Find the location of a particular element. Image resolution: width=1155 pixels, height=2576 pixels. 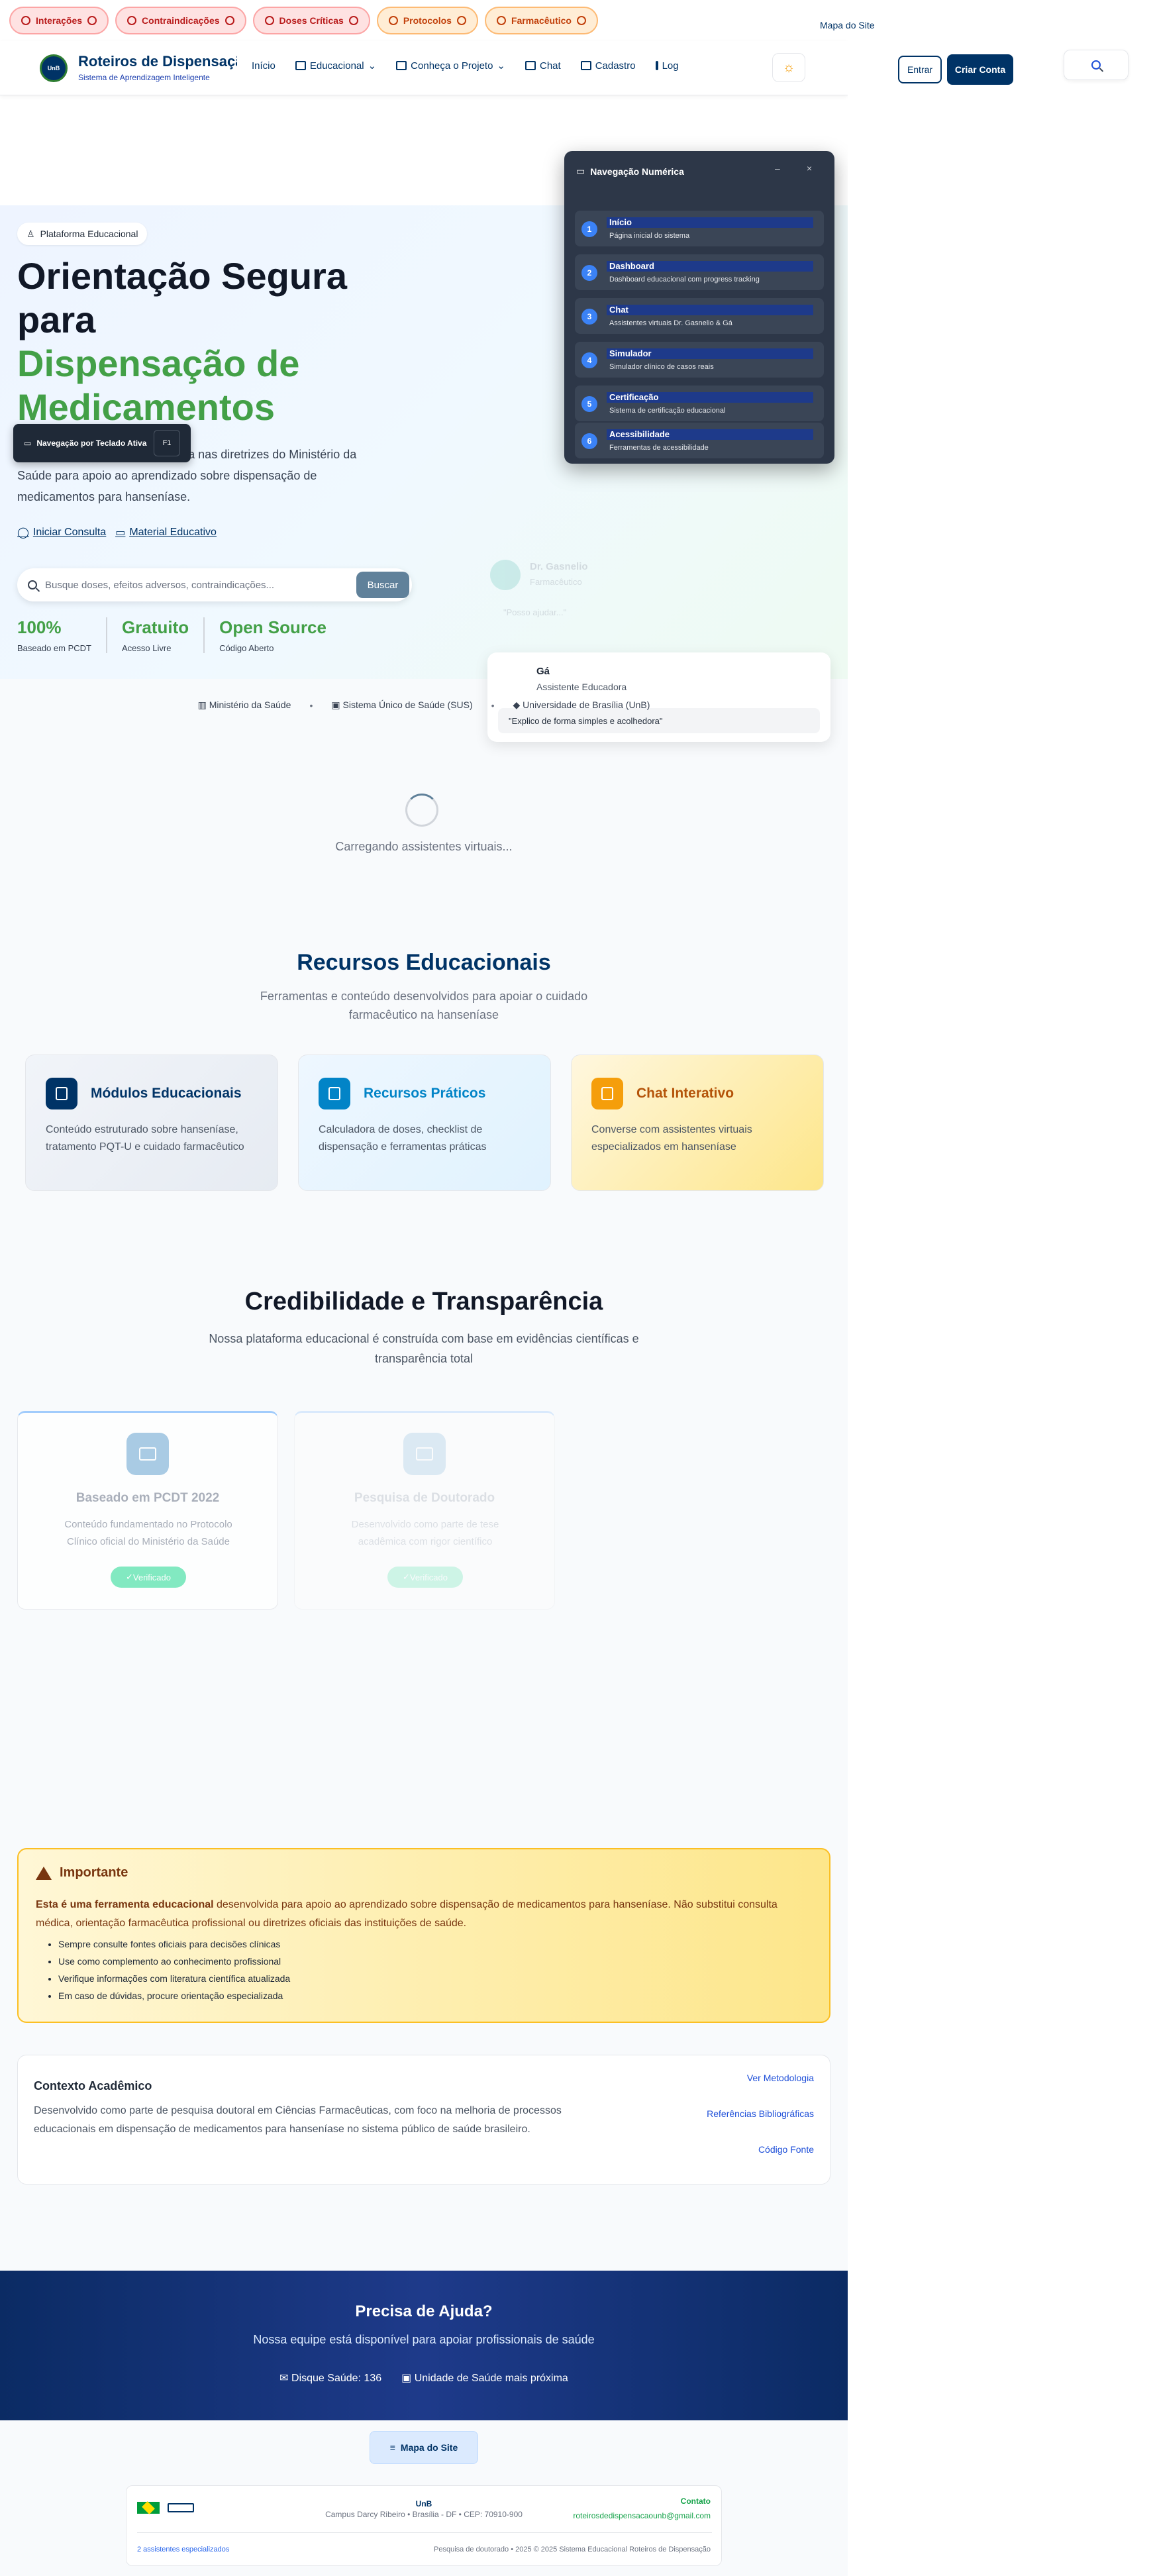

quick-protocols-button: Protocolos is located at coordinates (427, 20).